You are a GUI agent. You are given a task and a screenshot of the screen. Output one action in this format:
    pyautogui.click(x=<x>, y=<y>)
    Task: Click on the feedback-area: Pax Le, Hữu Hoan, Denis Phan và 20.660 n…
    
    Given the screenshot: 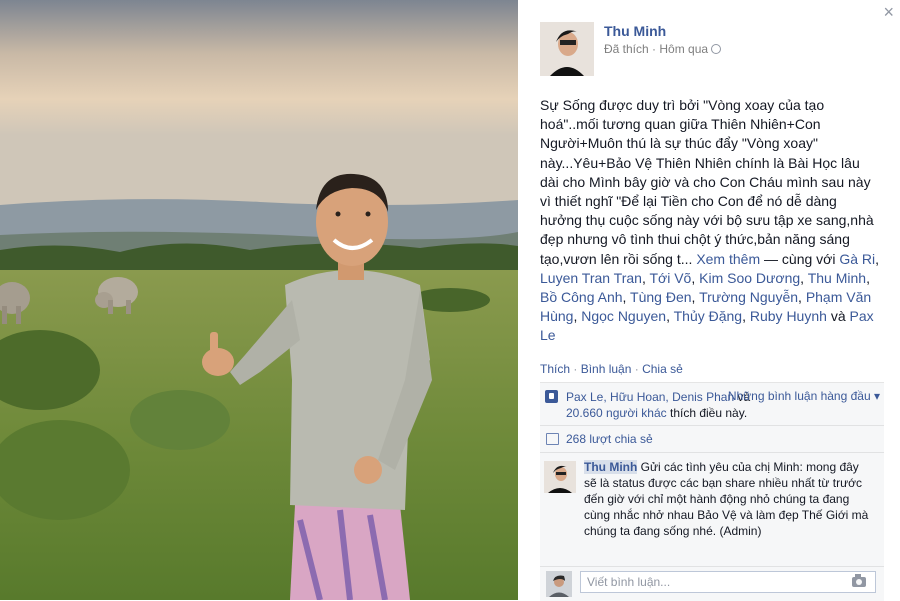 What is the action you would take?
    pyautogui.click(x=712, y=481)
    